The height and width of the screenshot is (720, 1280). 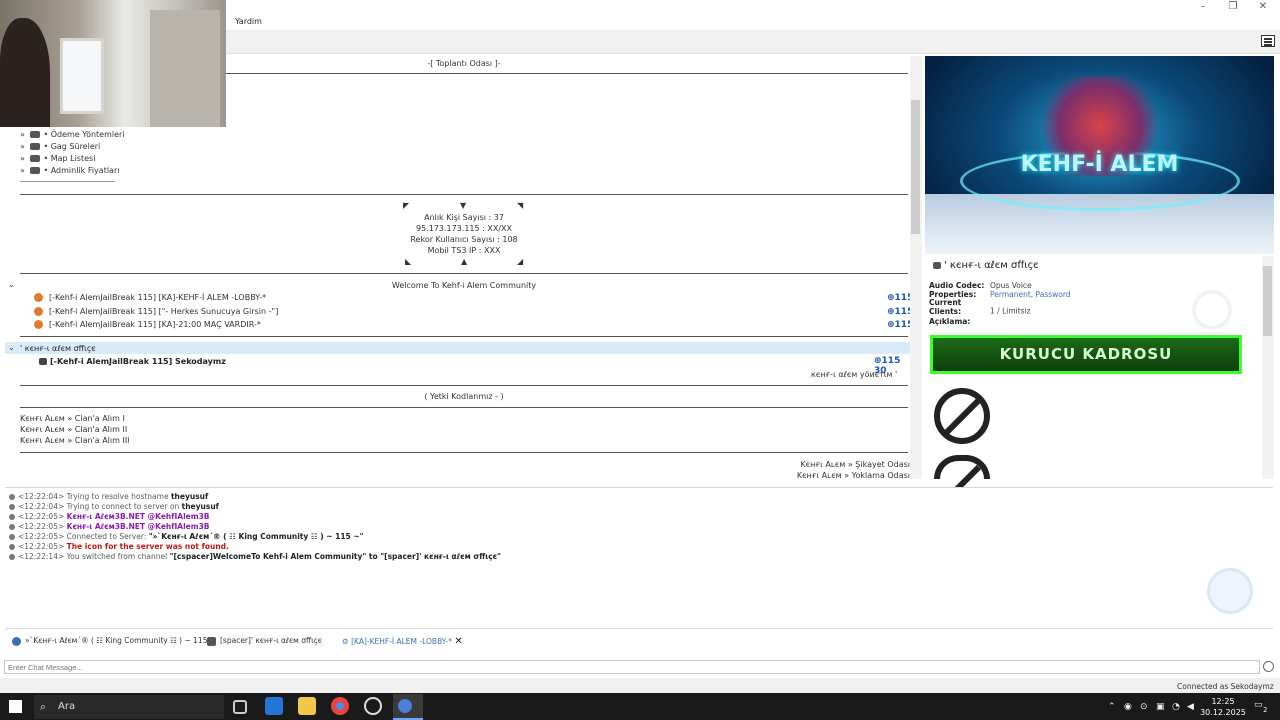 What do you see at coordinates (1268, 666) in the screenshot?
I see `emoji-icon` at bounding box center [1268, 666].